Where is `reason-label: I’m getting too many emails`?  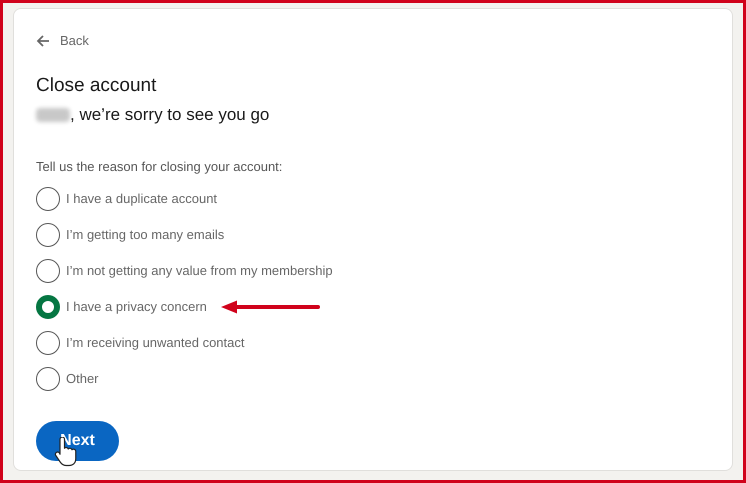 reason-label: I’m getting too many emails is located at coordinates (145, 235).